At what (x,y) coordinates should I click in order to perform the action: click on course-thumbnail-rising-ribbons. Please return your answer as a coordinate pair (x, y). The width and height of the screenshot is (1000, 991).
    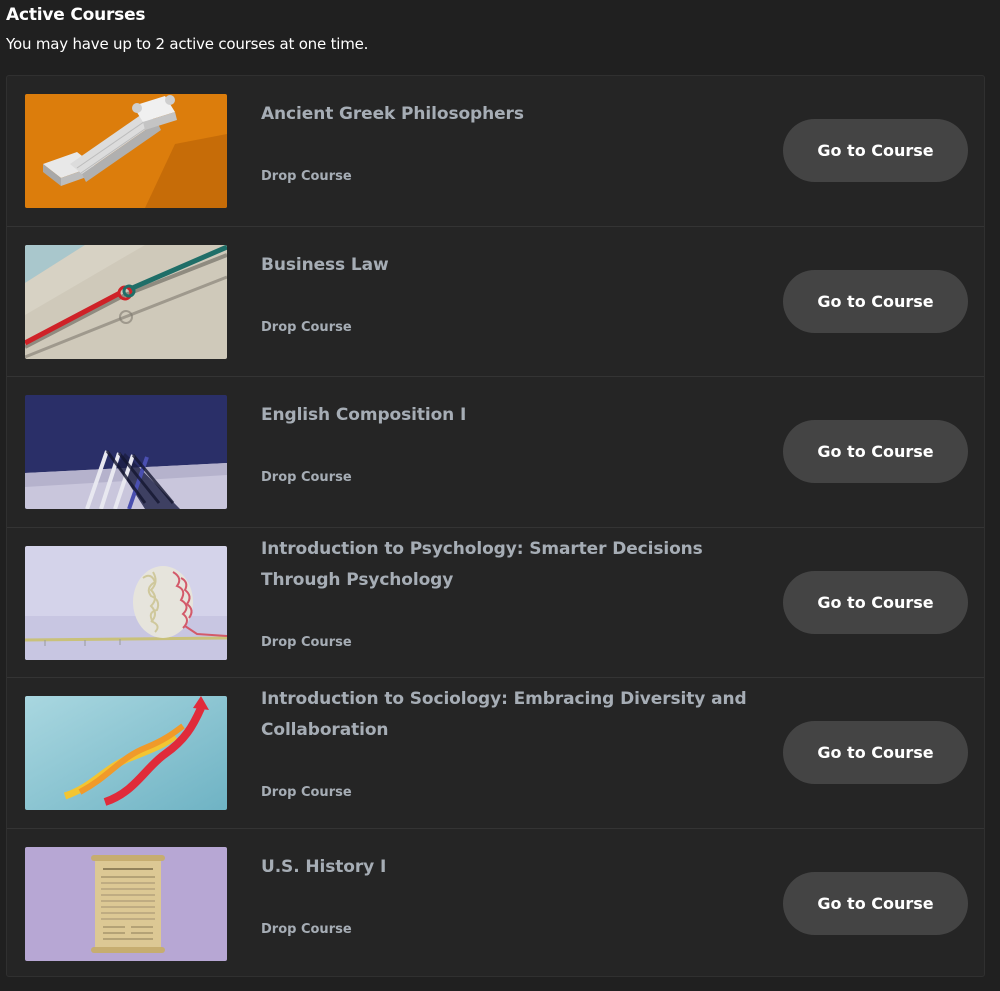
    Looking at the image, I should click on (126, 753).